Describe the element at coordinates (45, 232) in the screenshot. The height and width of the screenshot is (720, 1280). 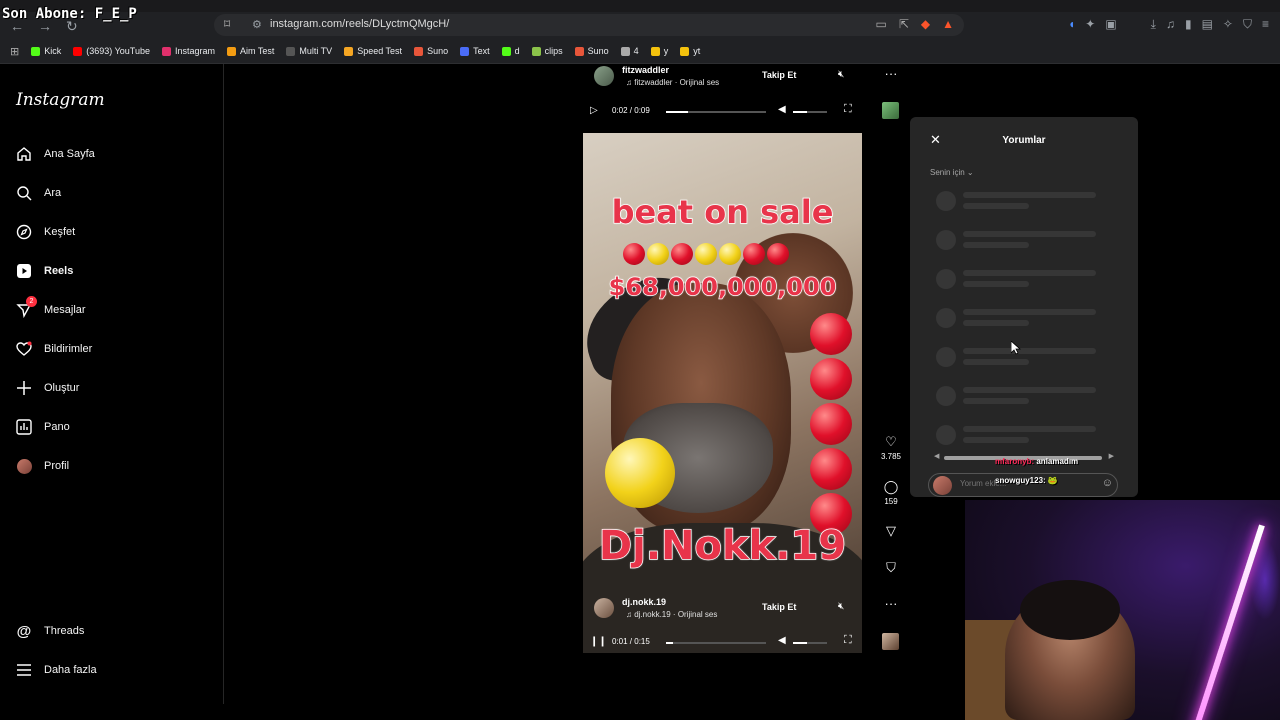
I see `sidebar-item-explore: Keşfet` at that location.